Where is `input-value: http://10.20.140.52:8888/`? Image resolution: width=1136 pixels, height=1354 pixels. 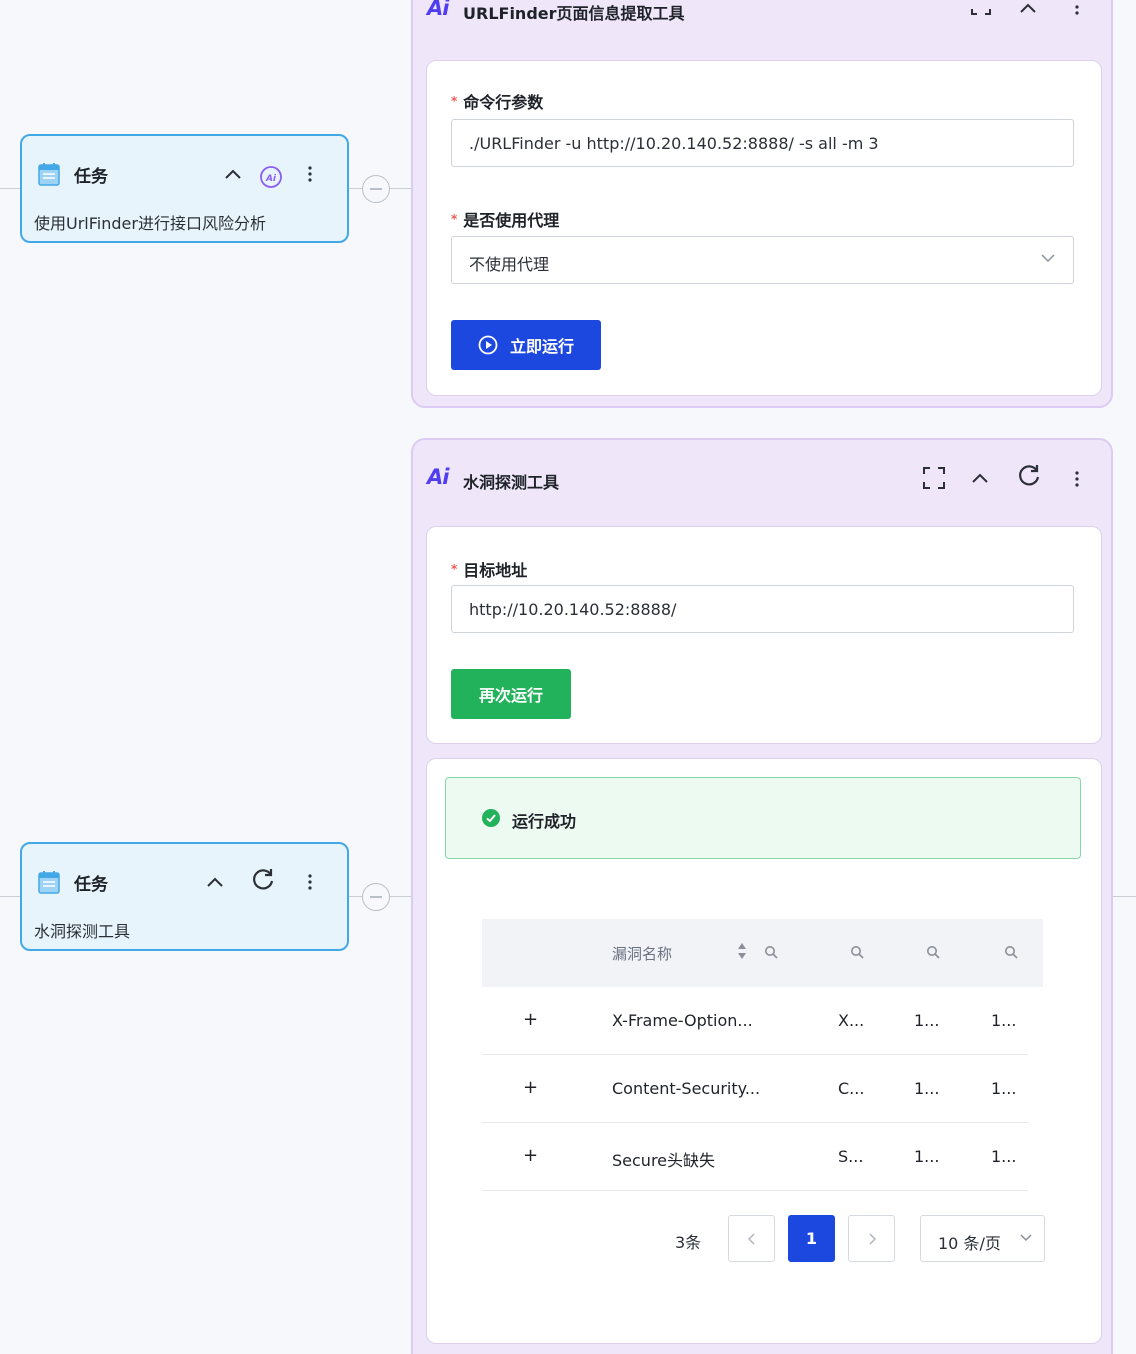 input-value: http://10.20.140.52:8888/ is located at coordinates (573, 609).